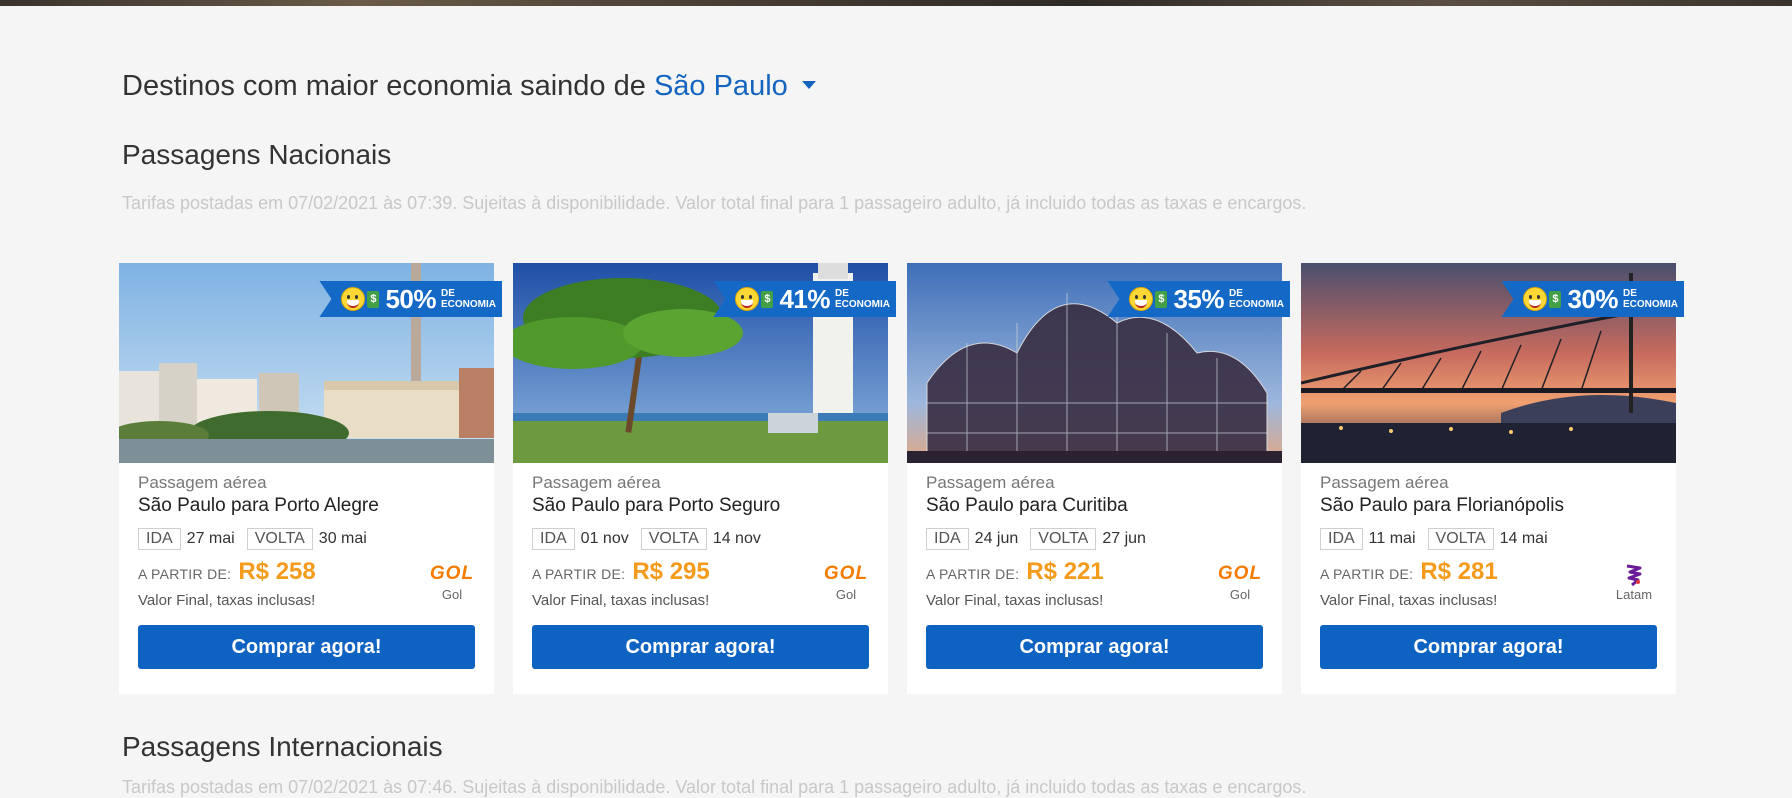 The height and width of the screenshot is (798, 1792). Describe the element at coordinates (896, 3) in the screenshot. I see `hero-image-strip` at that location.